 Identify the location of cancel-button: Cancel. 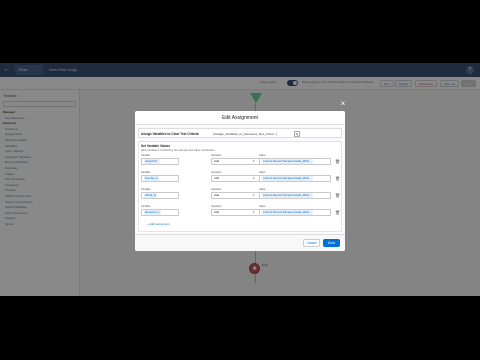
(311, 243).